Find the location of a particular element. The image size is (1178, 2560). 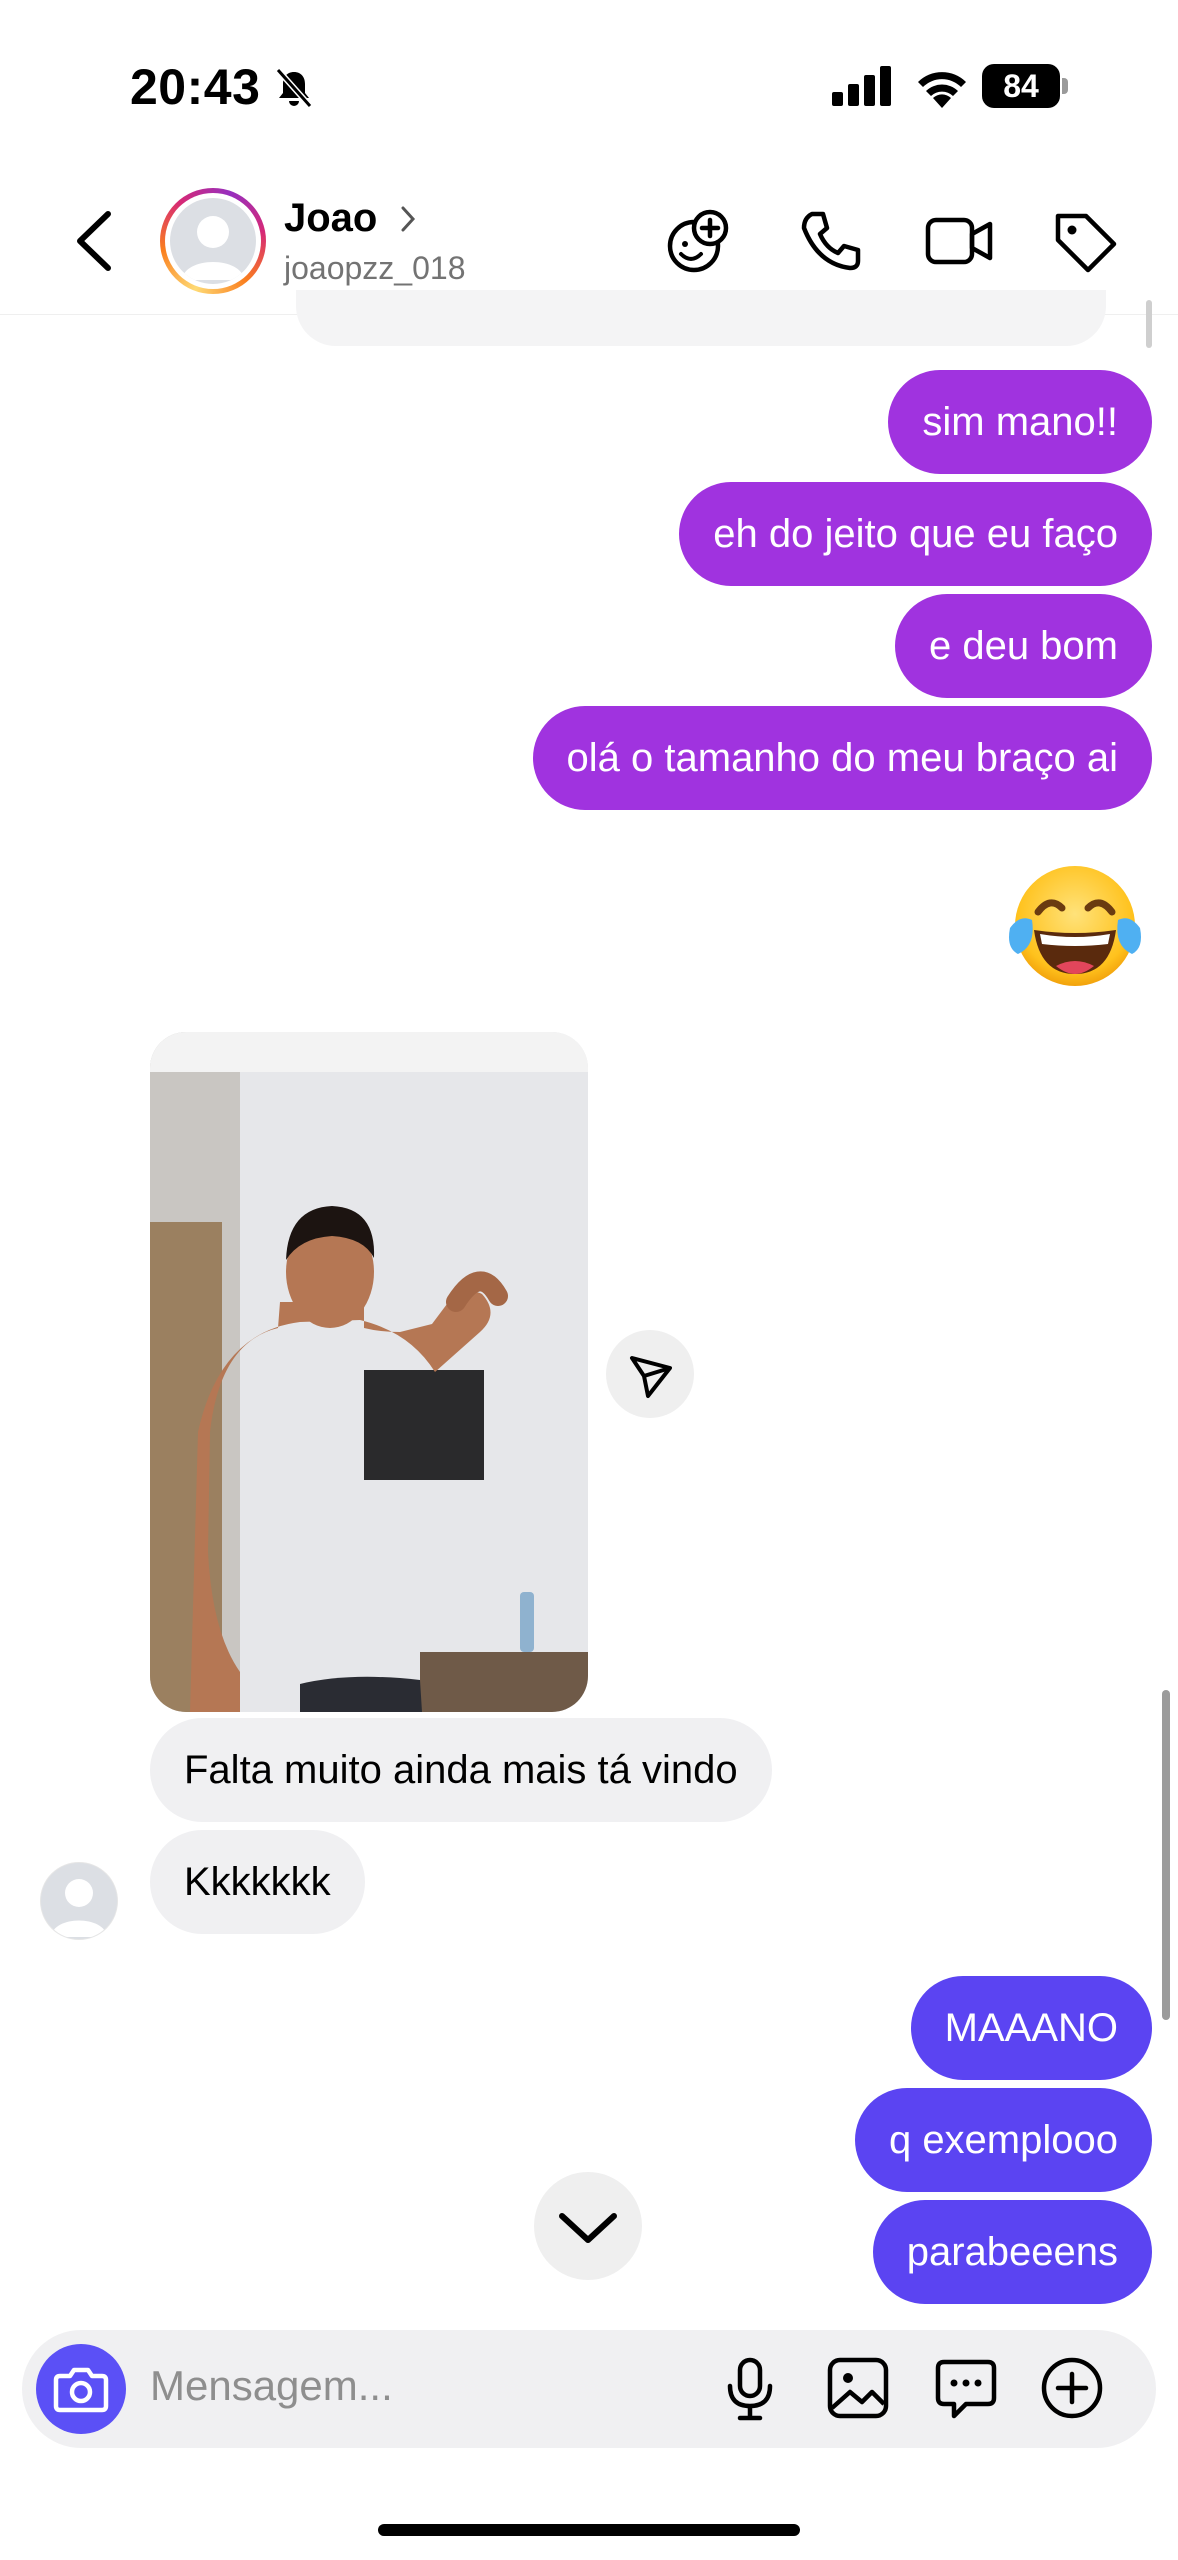

microphone-icon is located at coordinates (750, 2388).